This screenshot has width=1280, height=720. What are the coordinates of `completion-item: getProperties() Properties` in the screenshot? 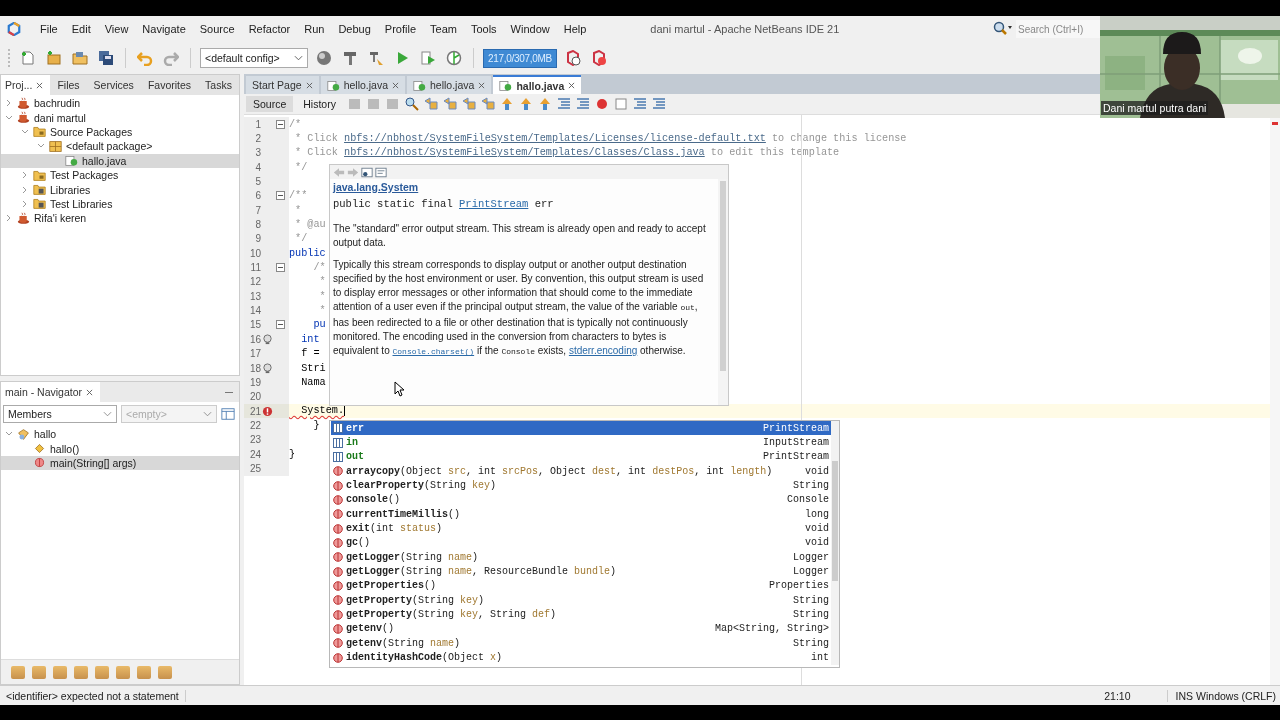 It's located at (581, 586).